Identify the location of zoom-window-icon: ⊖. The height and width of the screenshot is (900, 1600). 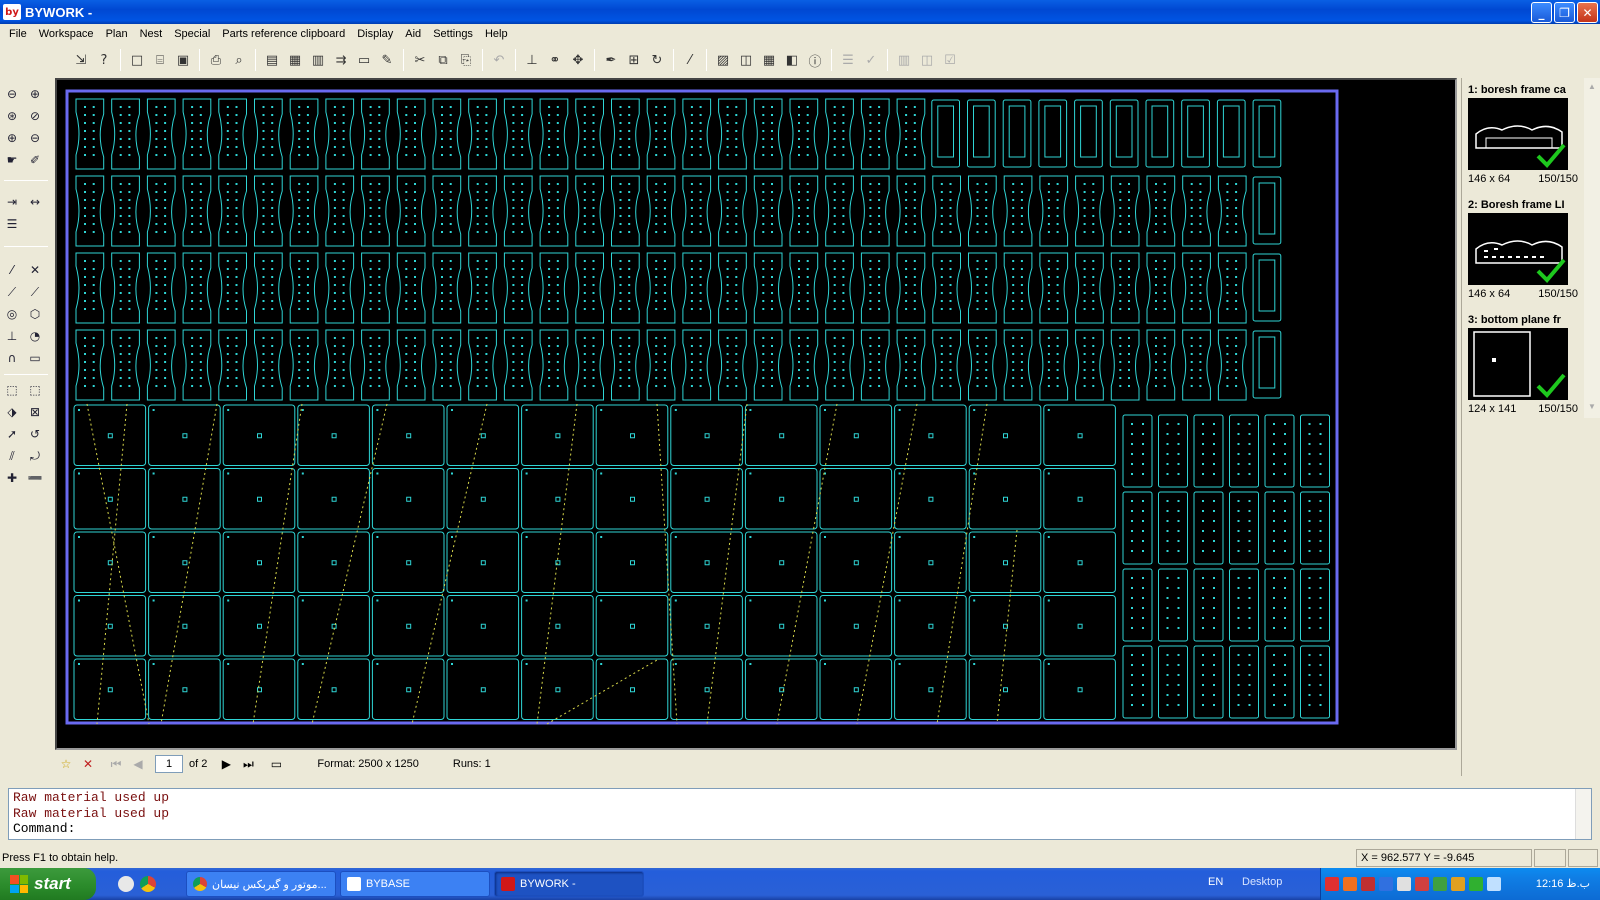
(12, 94).